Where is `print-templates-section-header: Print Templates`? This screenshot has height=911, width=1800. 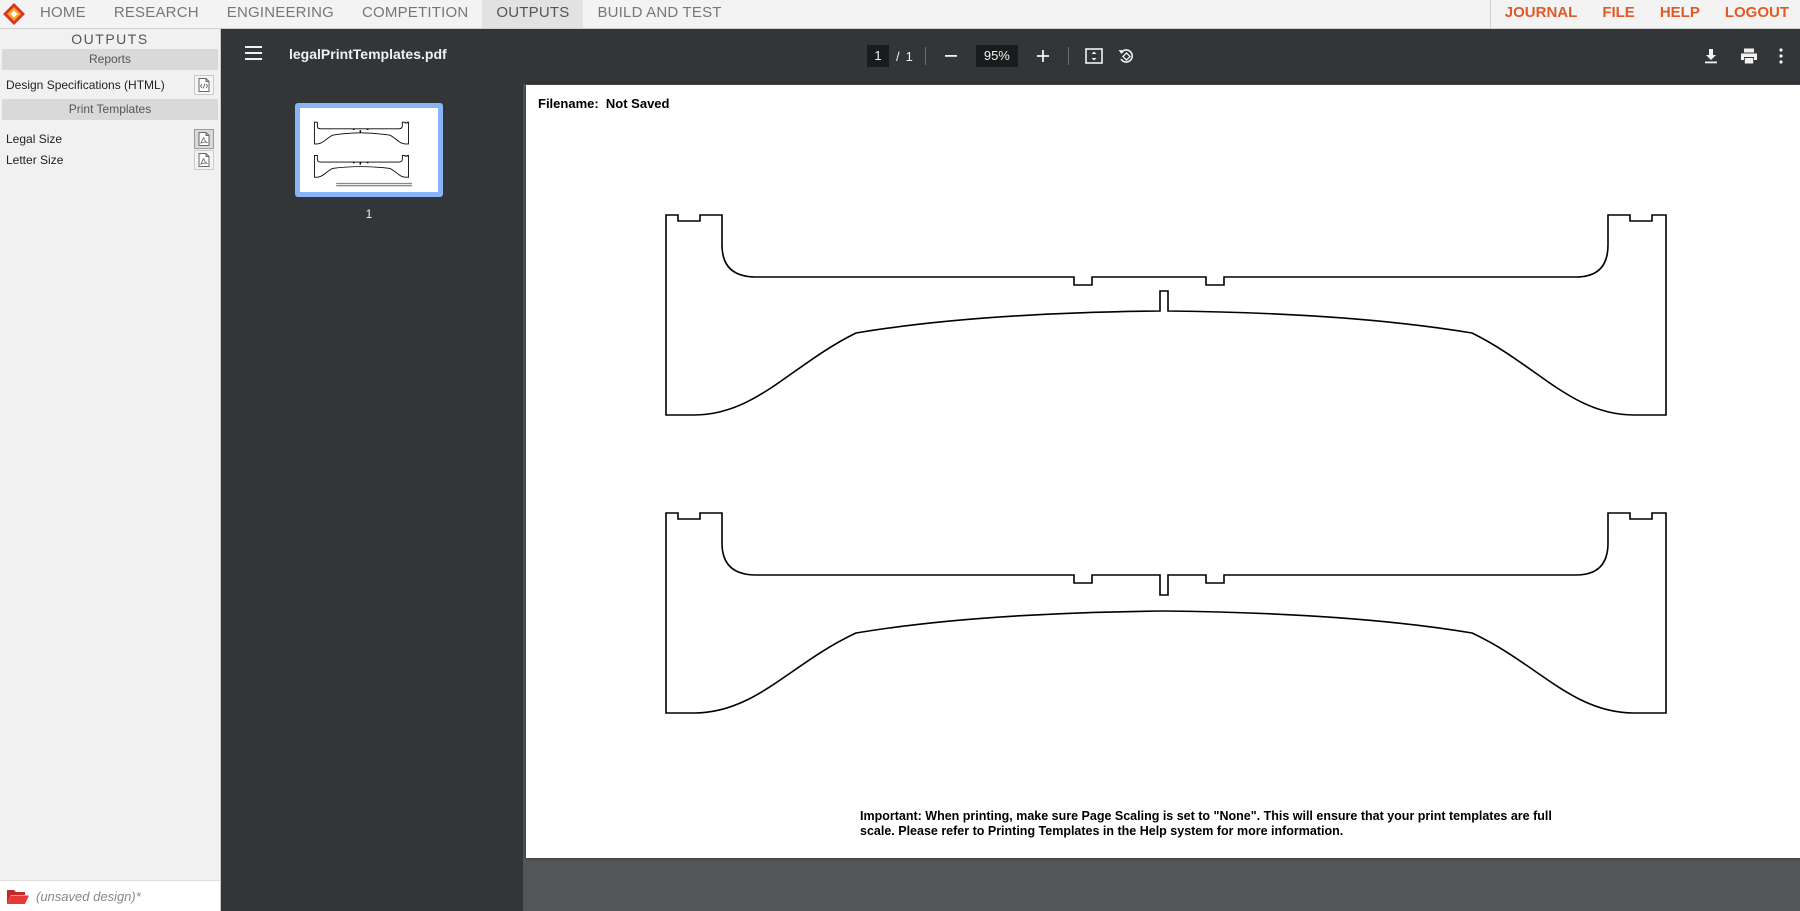 print-templates-section-header: Print Templates is located at coordinates (110, 109).